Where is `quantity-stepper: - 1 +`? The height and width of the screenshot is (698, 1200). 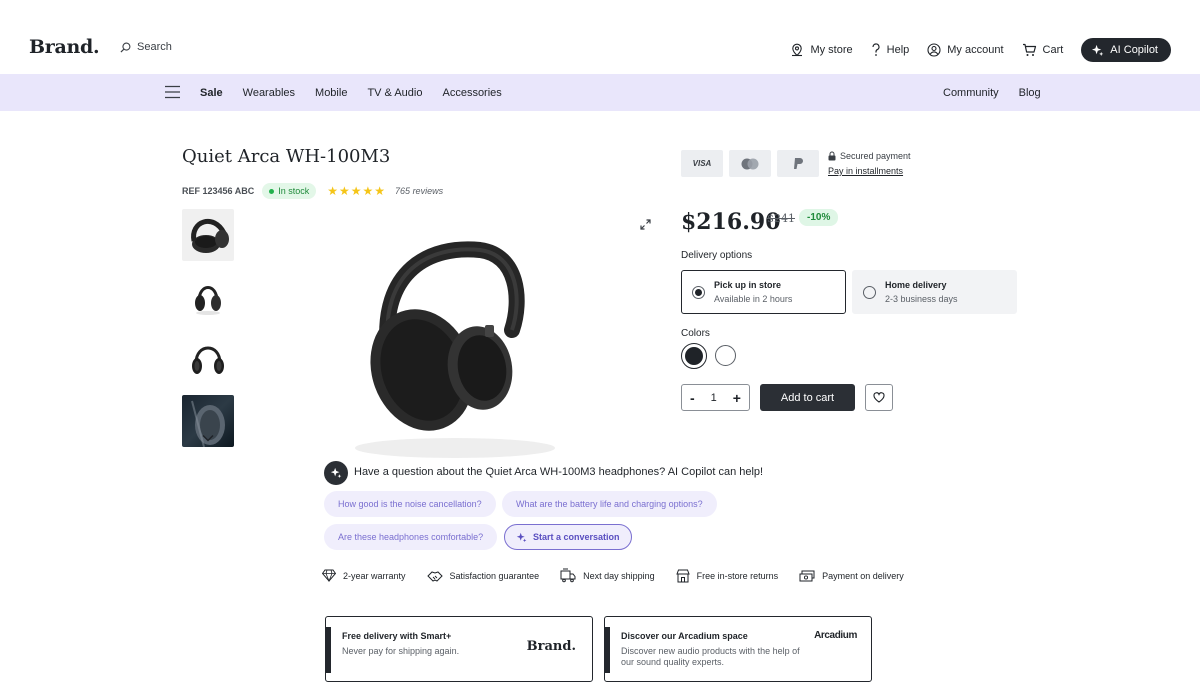
quantity-stepper: - 1 + is located at coordinates (715, 397).